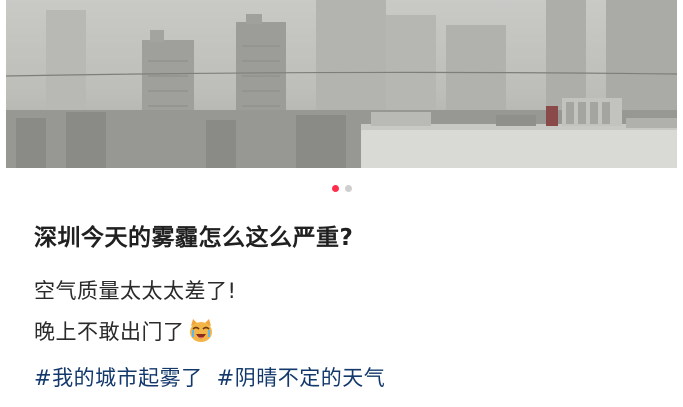 The image size is (683, 407). What do you see at coordinates (301, 377) in the screenshot?
I see `hashtag-link: #阴晴不定的天气` at bounding box center [301, 377].